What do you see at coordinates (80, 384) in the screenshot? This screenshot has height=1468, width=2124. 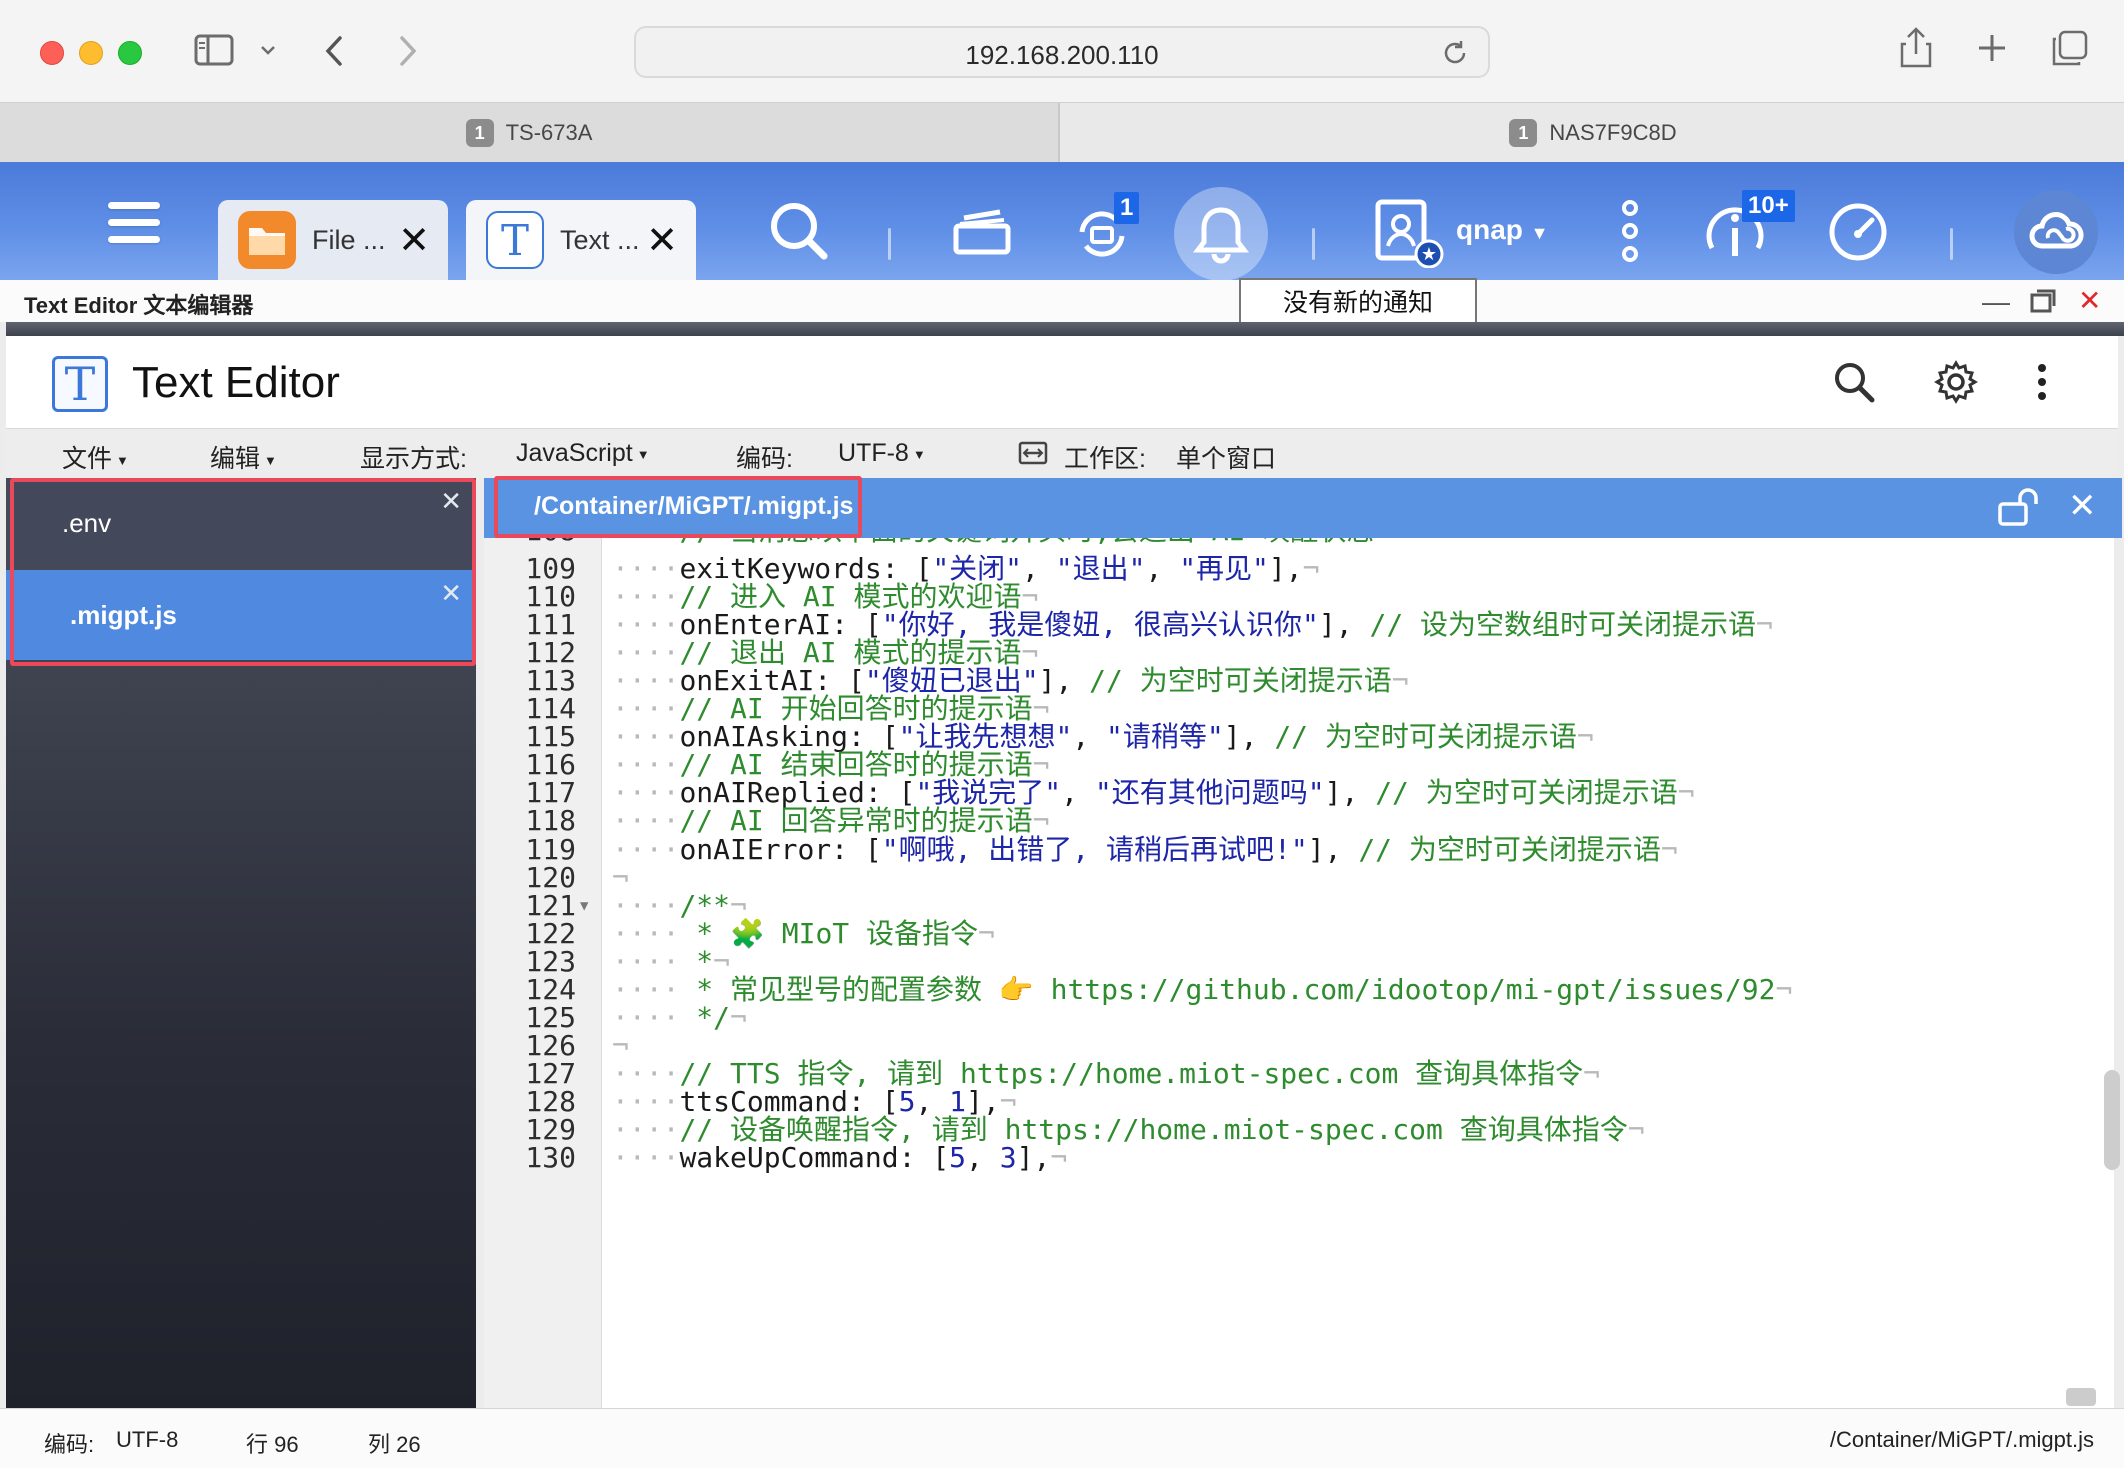 I see `text-editor-logo-icon: T` at bounding box center [80, 384].